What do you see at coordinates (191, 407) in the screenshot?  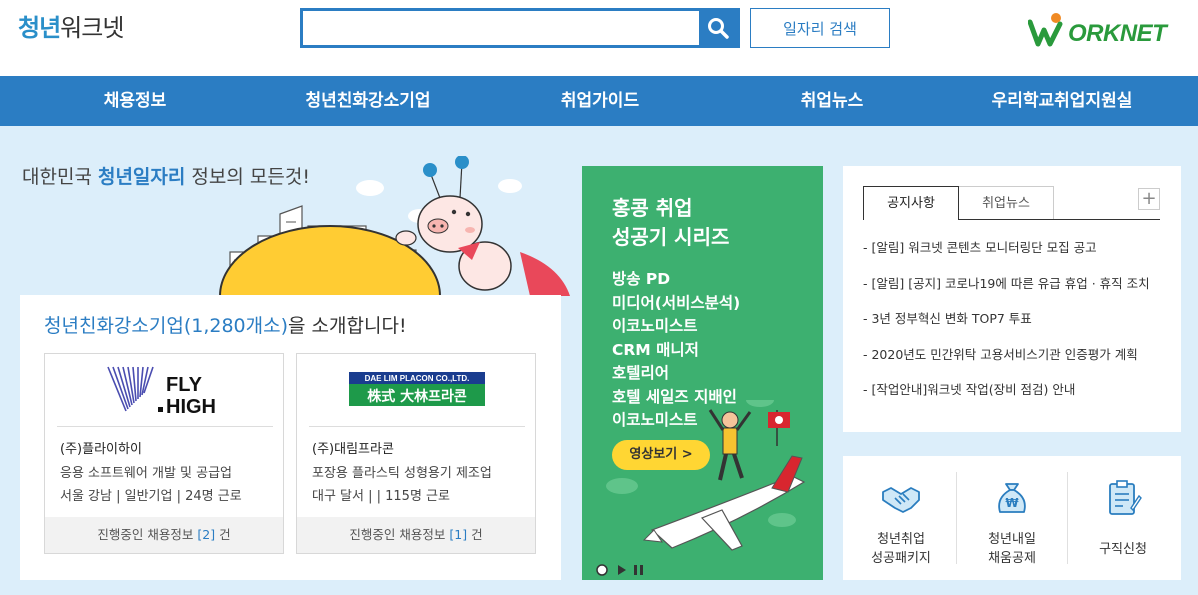 I see `fly-high-logo-line2: HIGH` at bounding box center [191, 407].